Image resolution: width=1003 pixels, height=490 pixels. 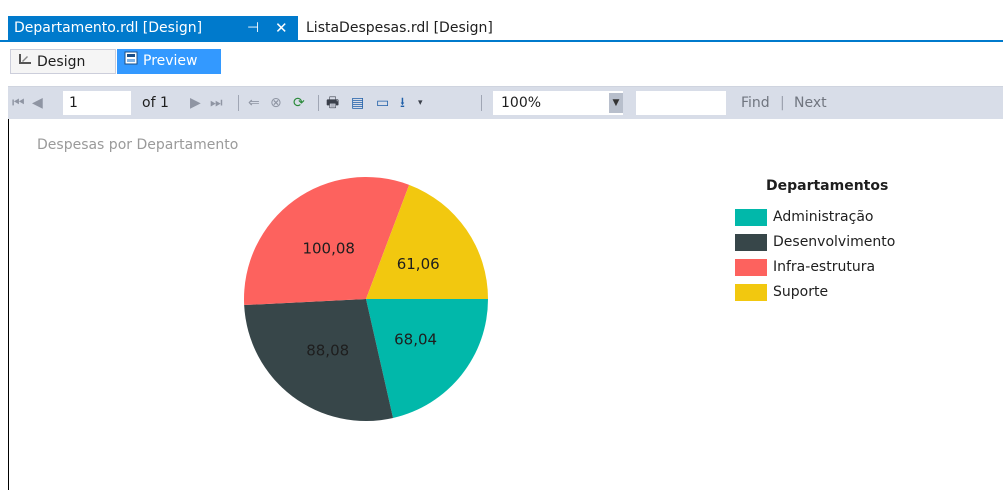 What do you see at coordinates (332, 103) in the screenshot?
I see `print-icon: 🖶` at bounding box center [332, 103].